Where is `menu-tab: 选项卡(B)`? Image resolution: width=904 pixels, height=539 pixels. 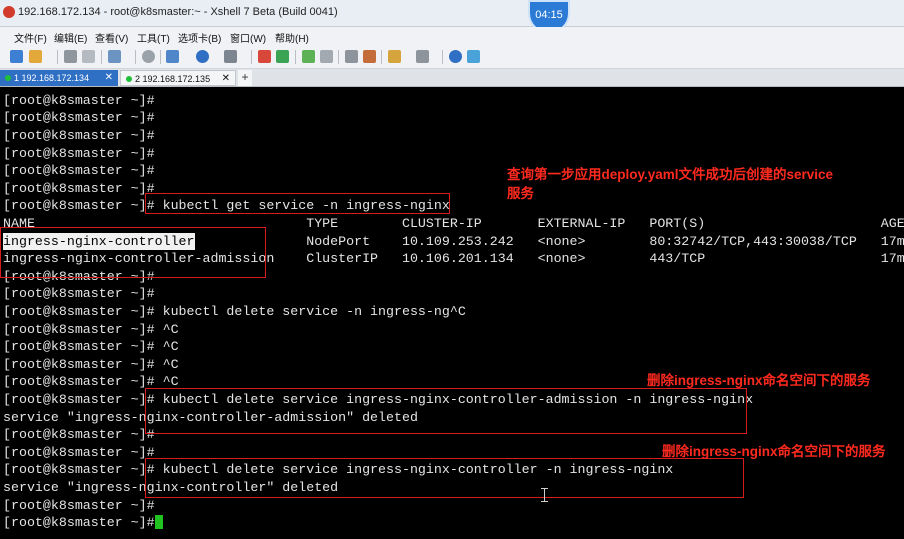
menu-tab: 选项卡(B) is located at coordinates (199, 37).